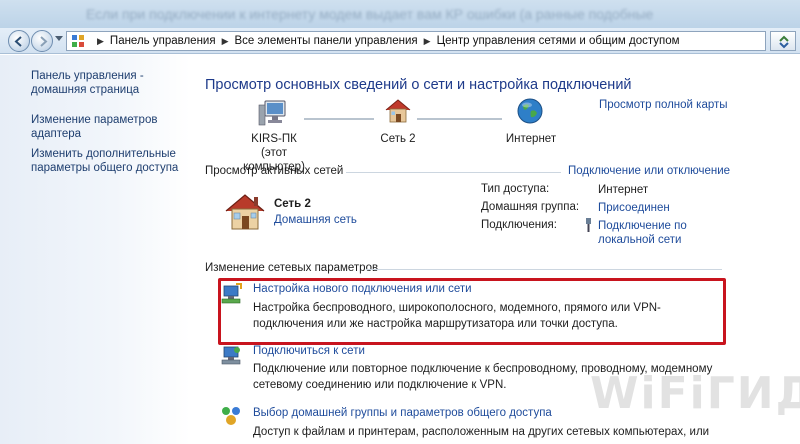  I want to click on link-homegroup-joined: Присоединен, so click(634, 208).